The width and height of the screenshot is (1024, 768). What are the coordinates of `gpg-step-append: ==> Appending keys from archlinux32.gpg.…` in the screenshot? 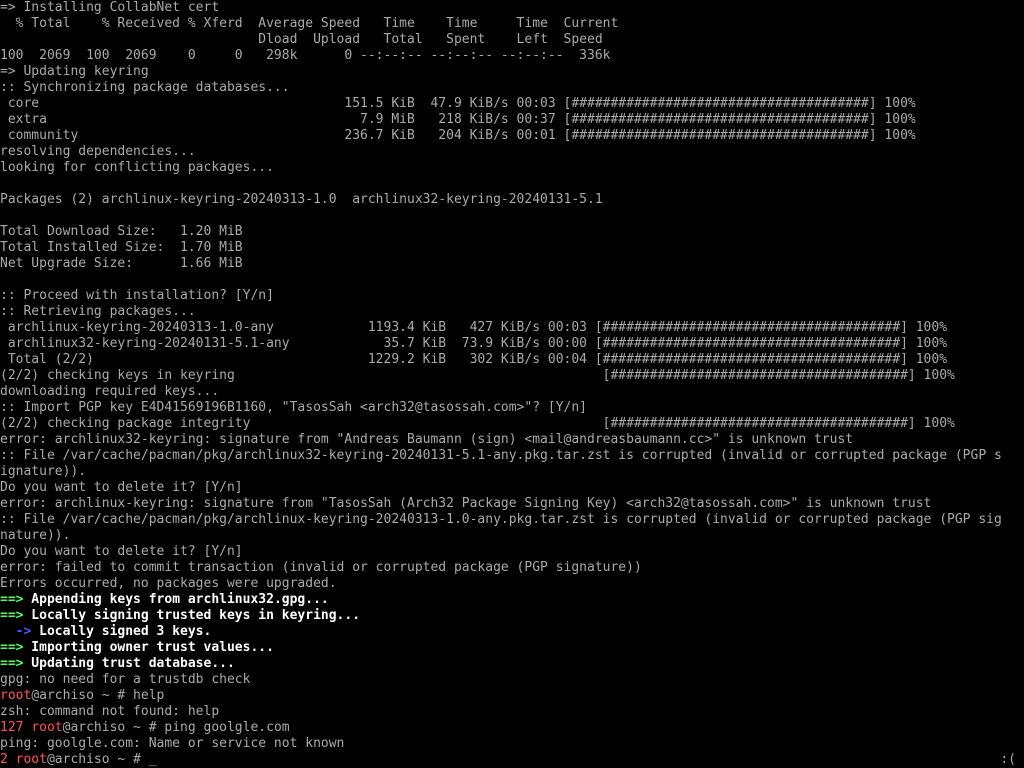 It's located at (164, 599).